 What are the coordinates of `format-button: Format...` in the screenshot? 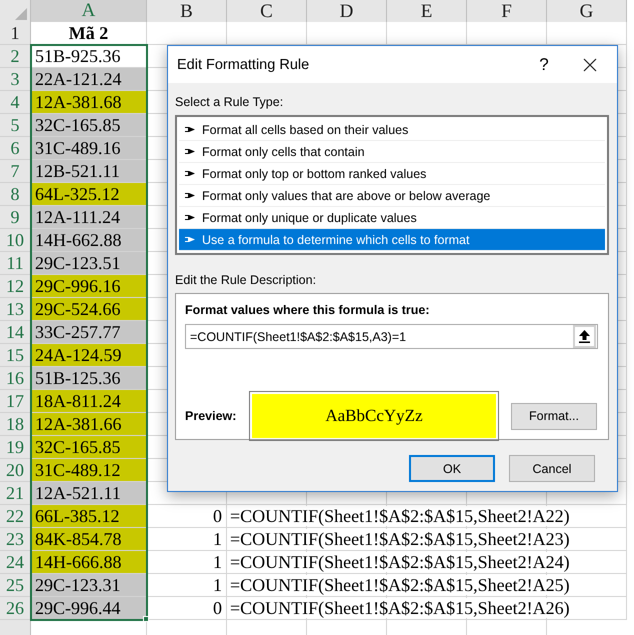 It's located at (554, 416).